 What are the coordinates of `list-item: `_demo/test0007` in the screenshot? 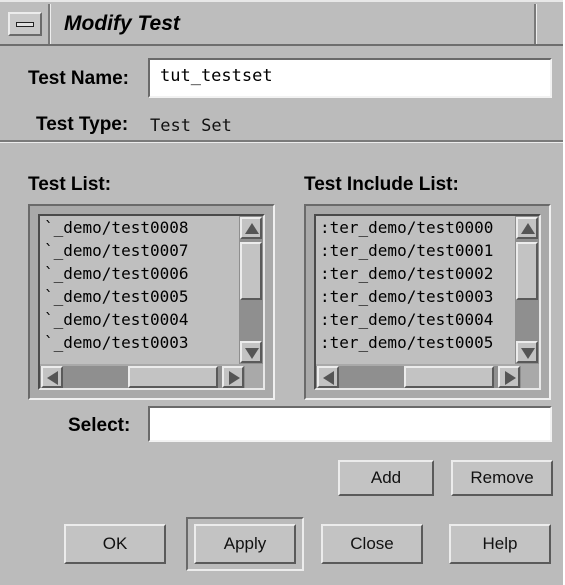 It's located at (142, 250).